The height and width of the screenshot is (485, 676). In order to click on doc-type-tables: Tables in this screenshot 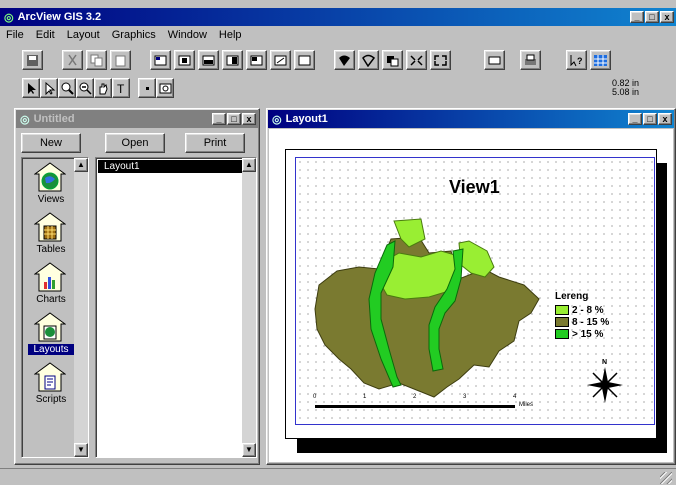, I will do `click(48, 236)`.